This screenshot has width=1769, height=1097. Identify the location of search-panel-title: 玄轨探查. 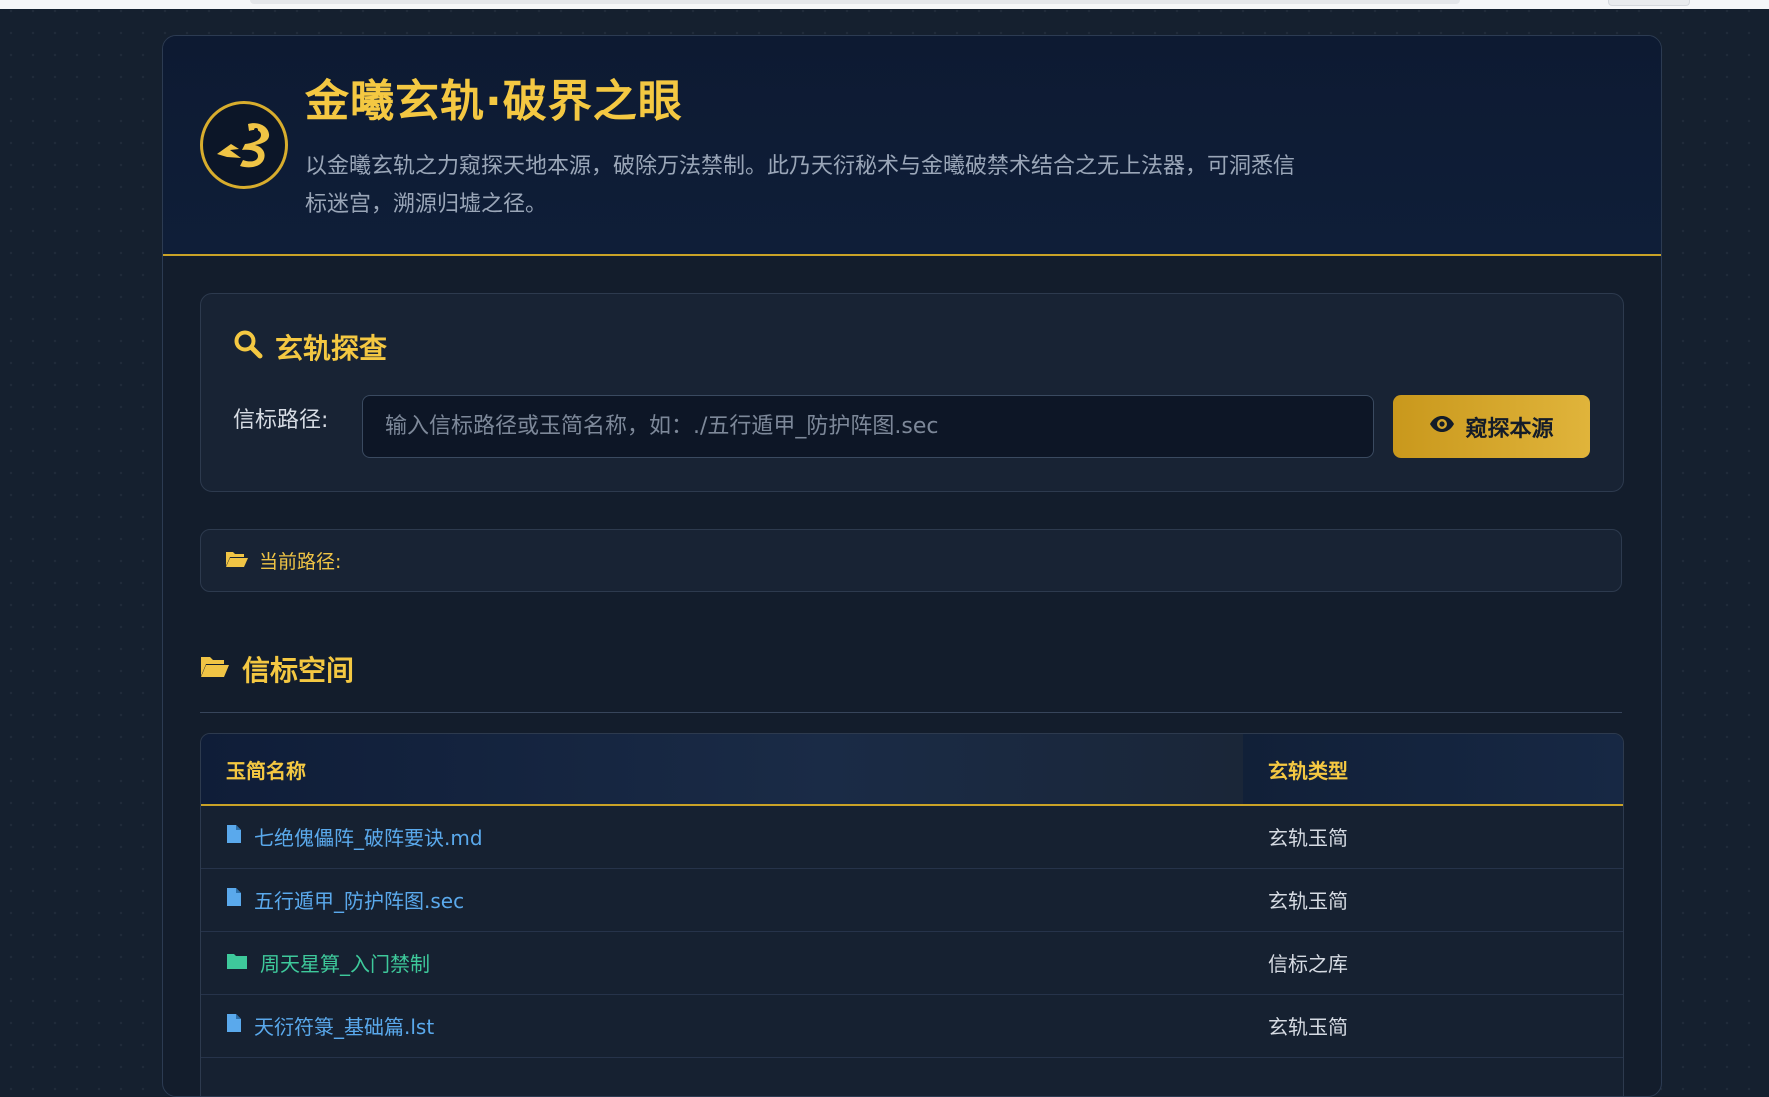
(310, 347).